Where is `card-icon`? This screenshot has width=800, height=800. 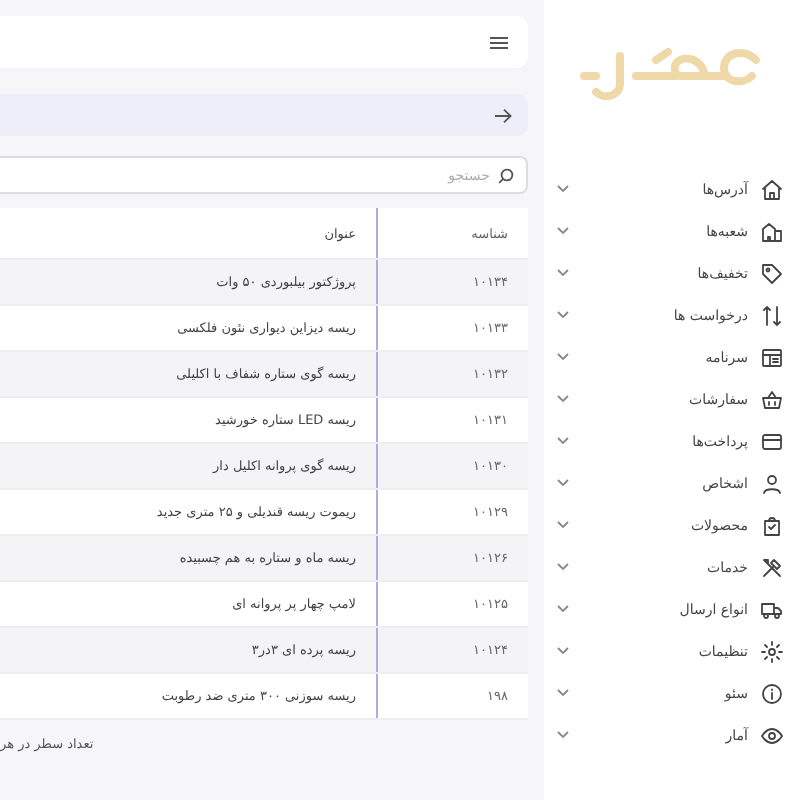 card-icon is located at coordinates (772, 441).